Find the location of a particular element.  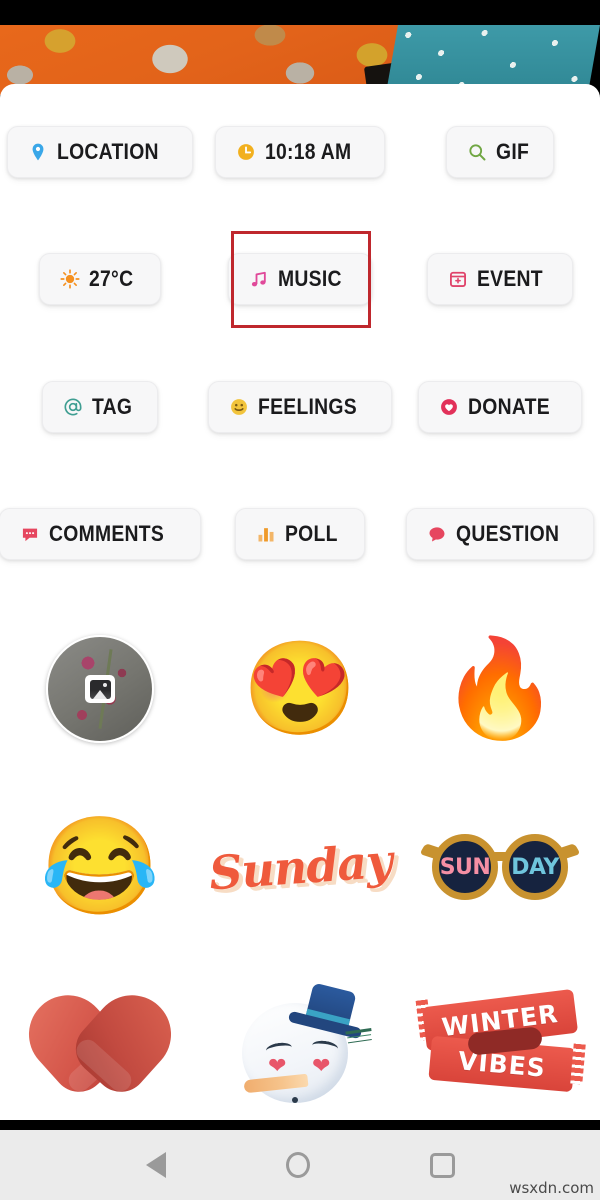

time-chip-label: 10:18 AM is located at coordinates (308, 151).